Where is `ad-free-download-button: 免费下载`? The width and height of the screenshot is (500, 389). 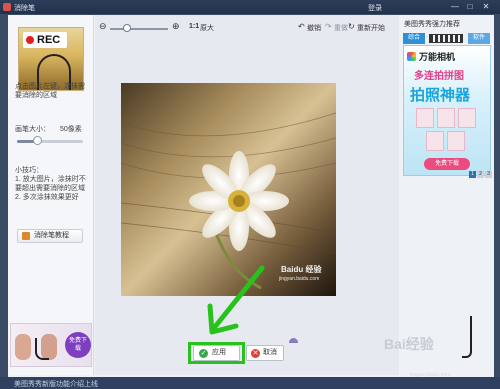
ad-free-download-button: 免费下载 is located at coordinates (447, 164).